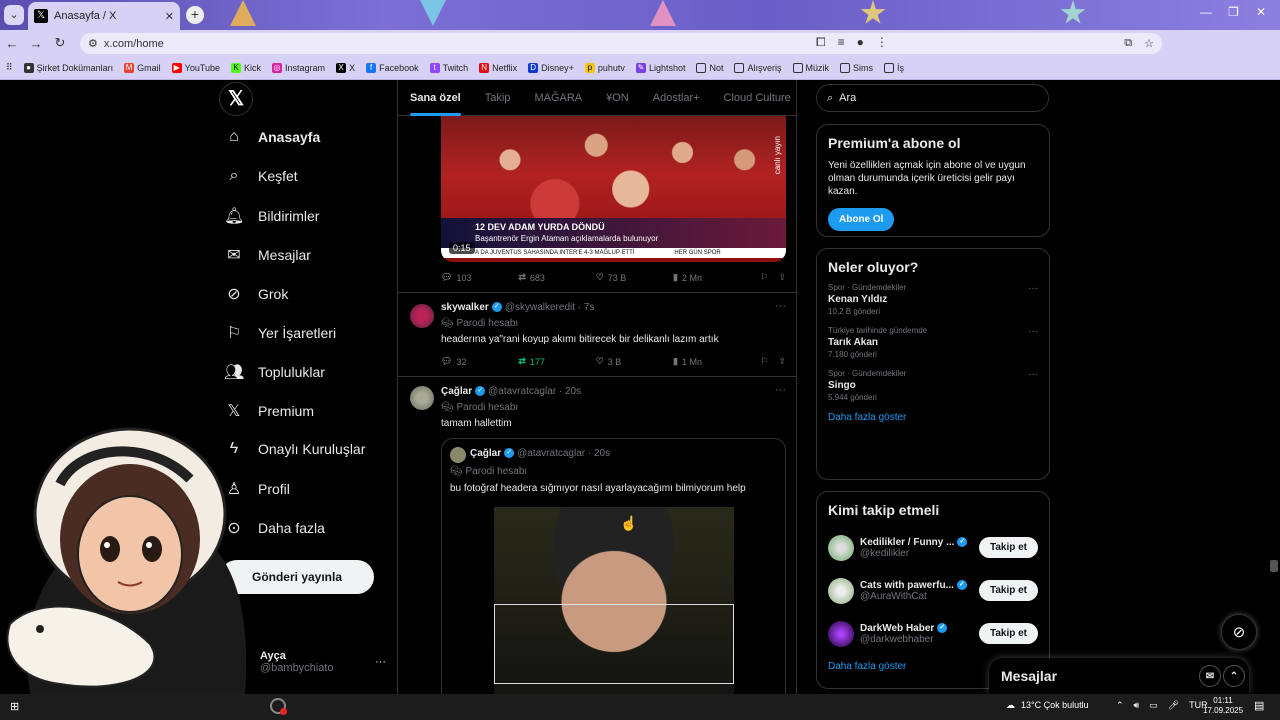 The height and width of the screenshot is (720, 1280). I want to click on views-button: ▮ 1 Mn, so click(711, 361).